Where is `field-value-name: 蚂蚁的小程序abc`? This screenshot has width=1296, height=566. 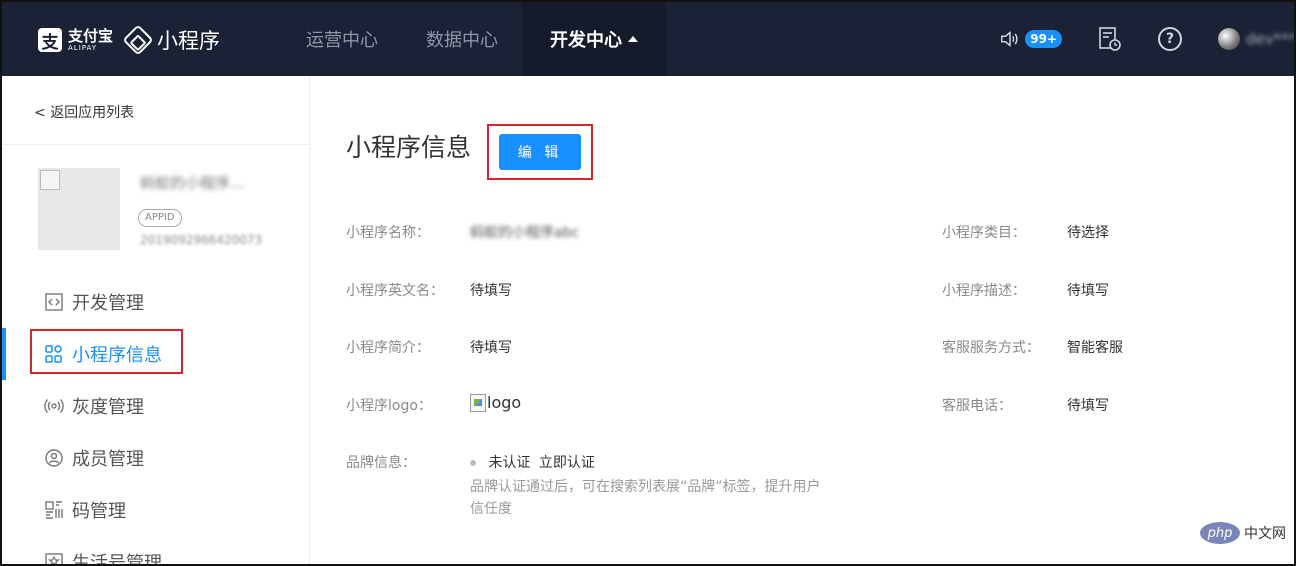 field-value-name: 蚂蚁的小程序abc is located at coordinates (525, 233).